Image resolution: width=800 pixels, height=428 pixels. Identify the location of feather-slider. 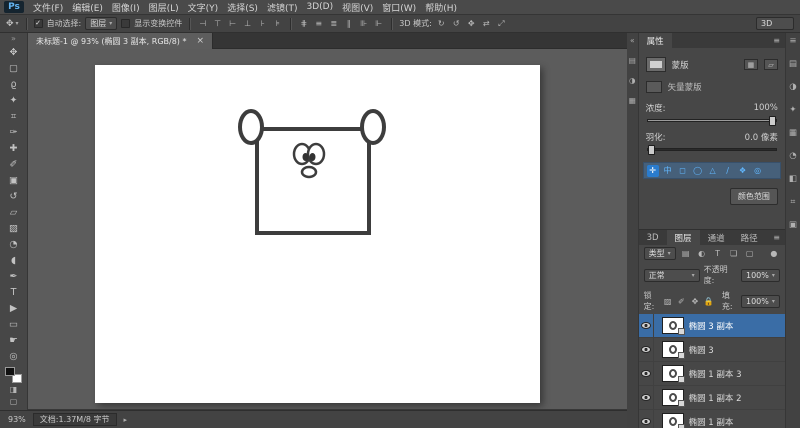
(711, 150).